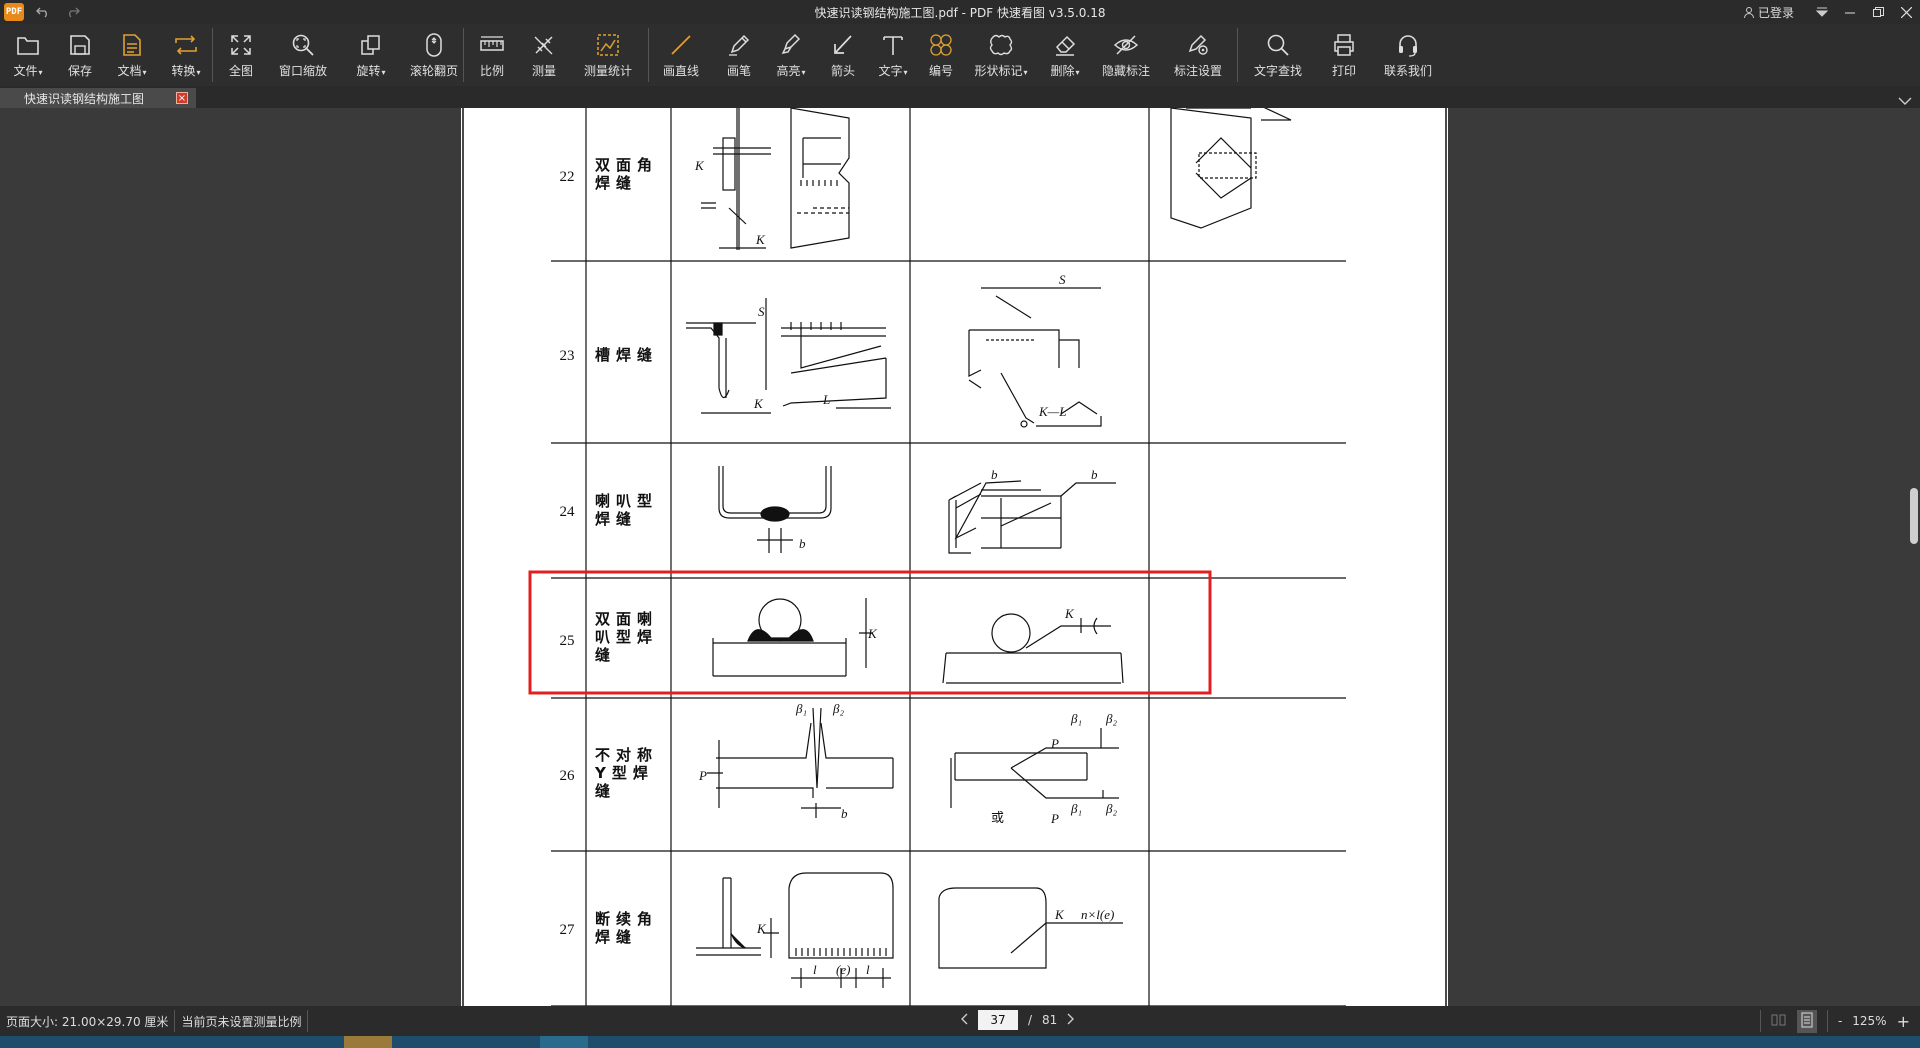 The height and width of the screenshot is (1048, 1920). Describe the element at coordinates (893, 55) in the screenshot. I see `text-button: 文字▾` at that location.